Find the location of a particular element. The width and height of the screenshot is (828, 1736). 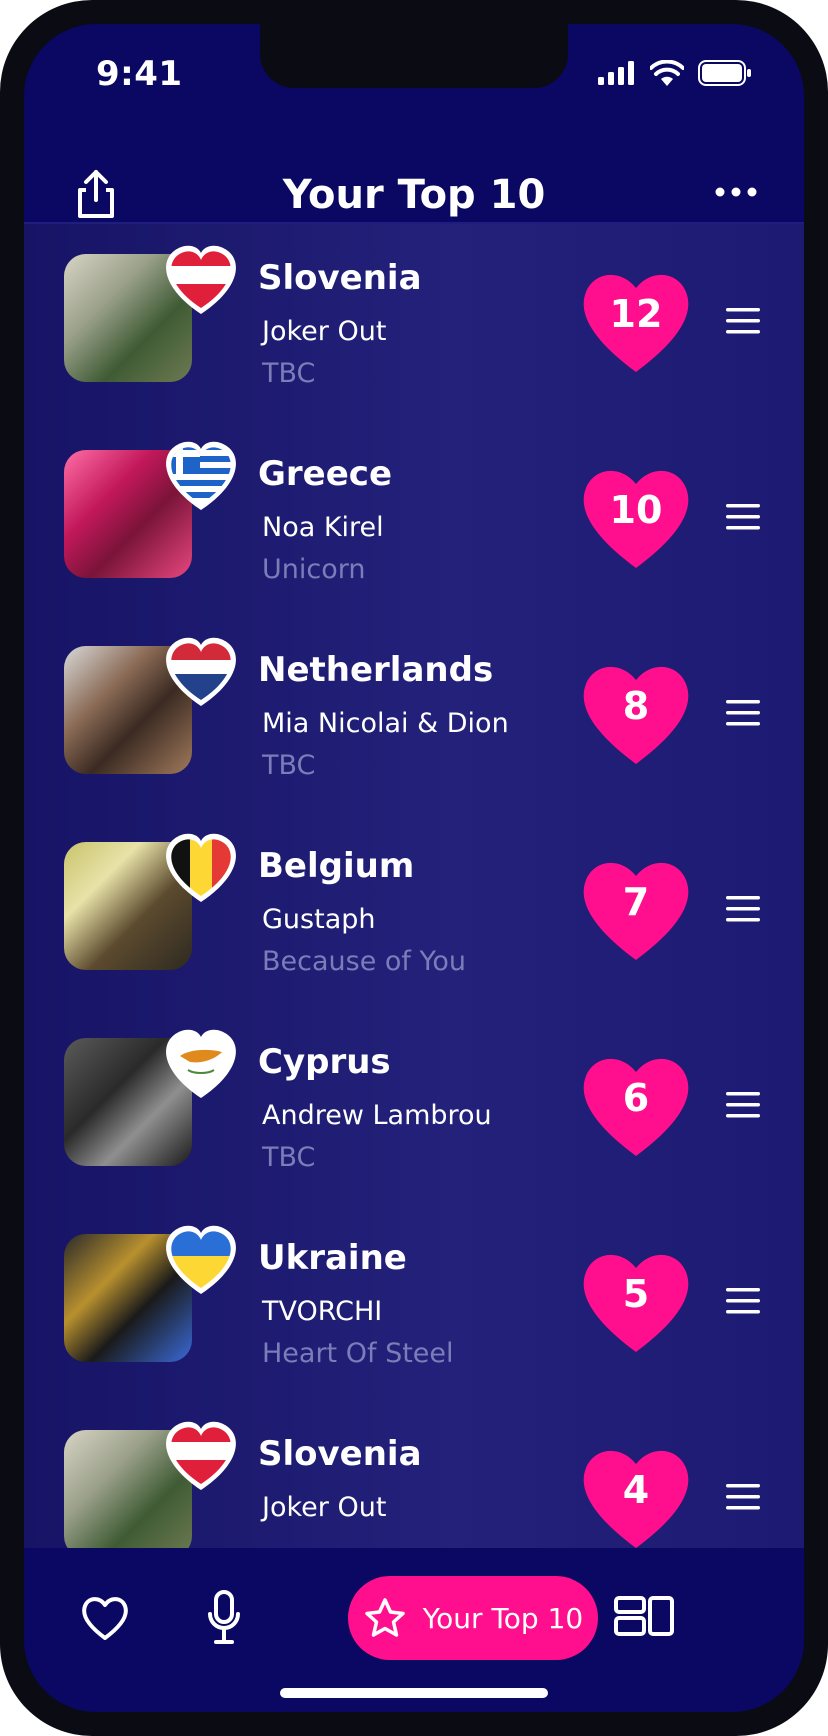

country-name: Belgium is located at coordinates (336, 866).